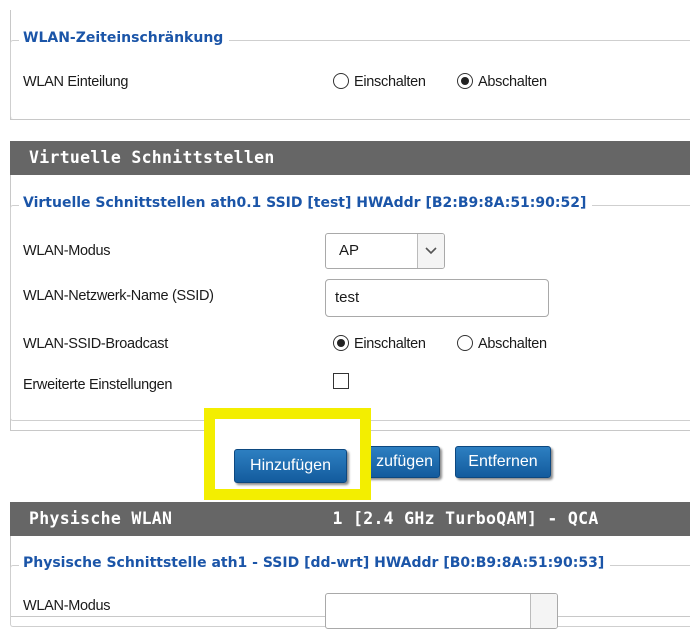 The width and height of the screenshot is (690, 629). What do you see at coordinates (512, 344) in the screenshot?
I see `broadcast-off-label: Abschalten` at bounding box center [512, 344].